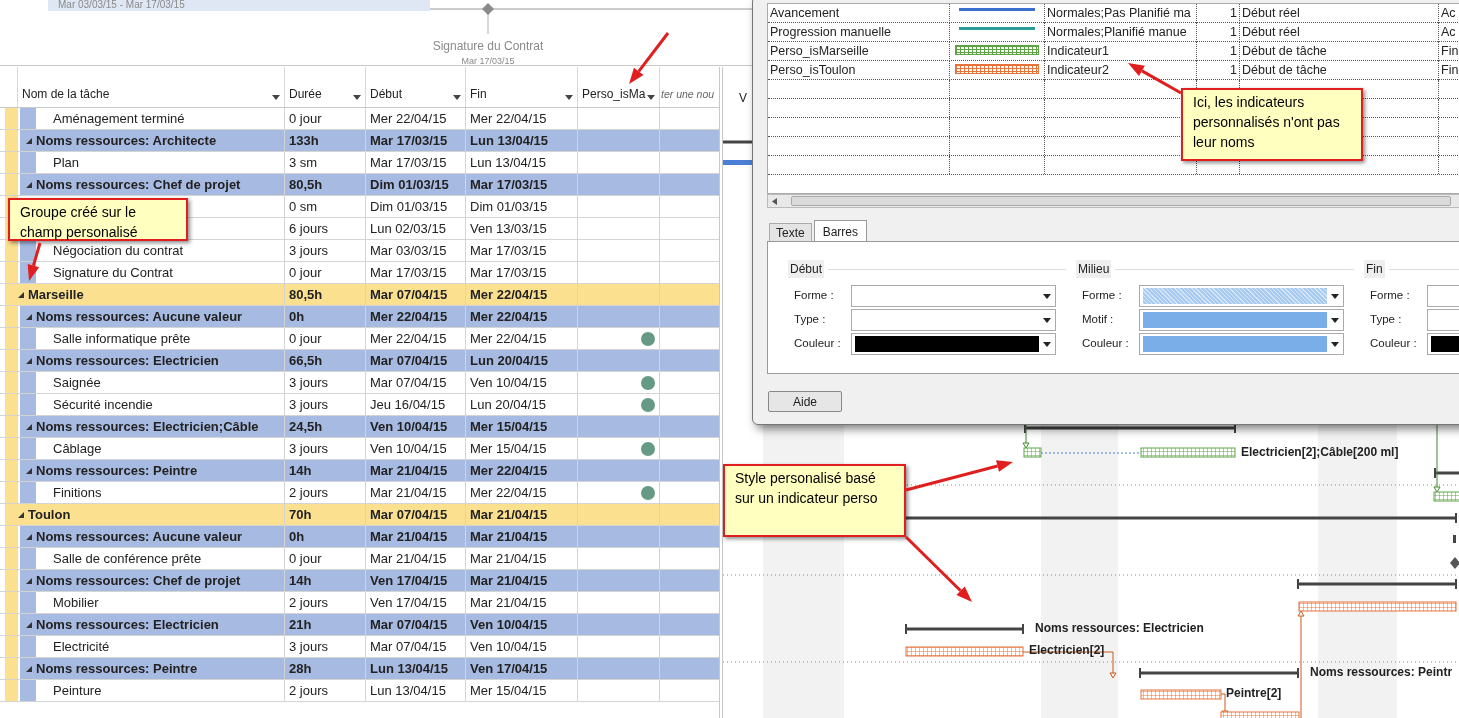 The width and height of the screenshot is (1459, 718). I want to click on table-cell: Ven 13/03/15, so click(522, 228).